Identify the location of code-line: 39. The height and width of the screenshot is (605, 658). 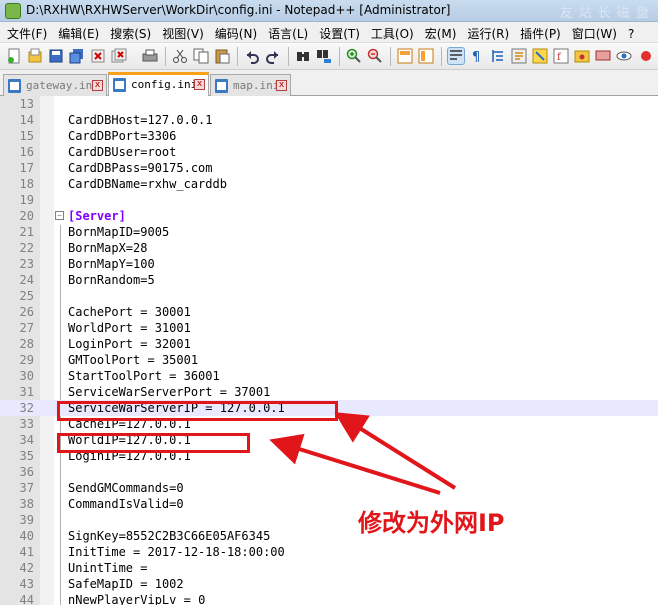
(329, 520).